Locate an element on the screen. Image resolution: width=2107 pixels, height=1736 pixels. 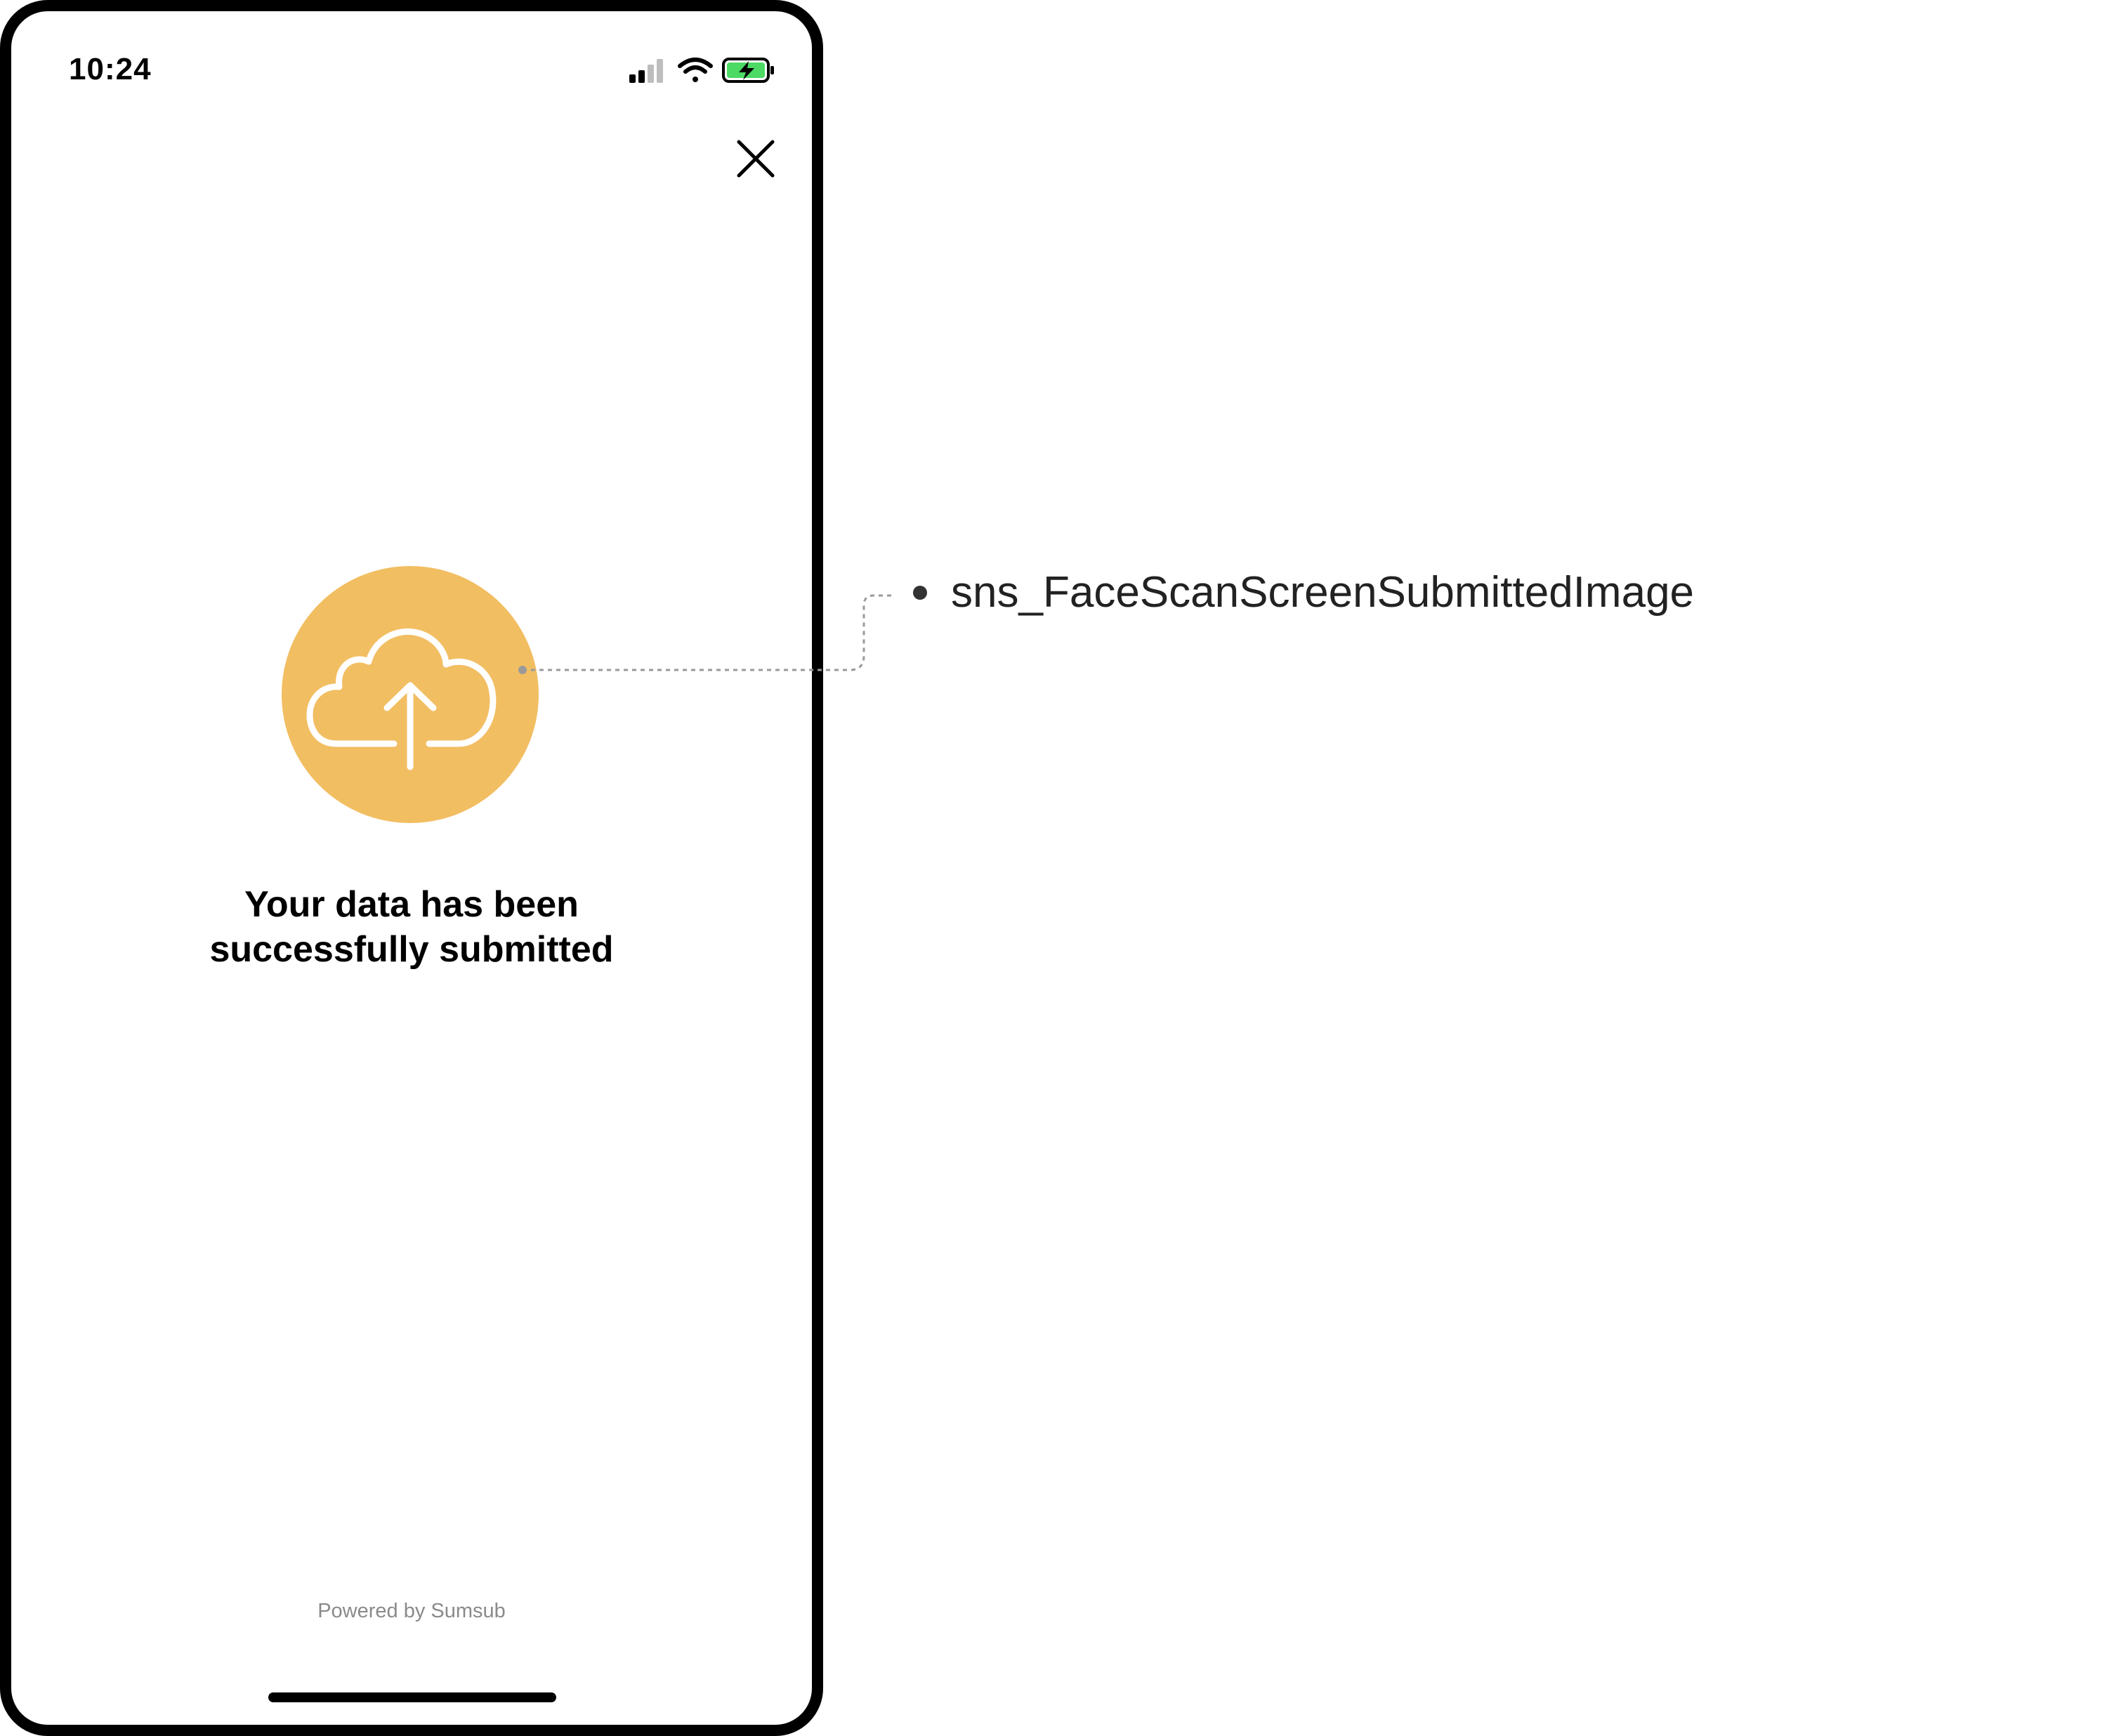
close-button is located at coordinates (756, 159).